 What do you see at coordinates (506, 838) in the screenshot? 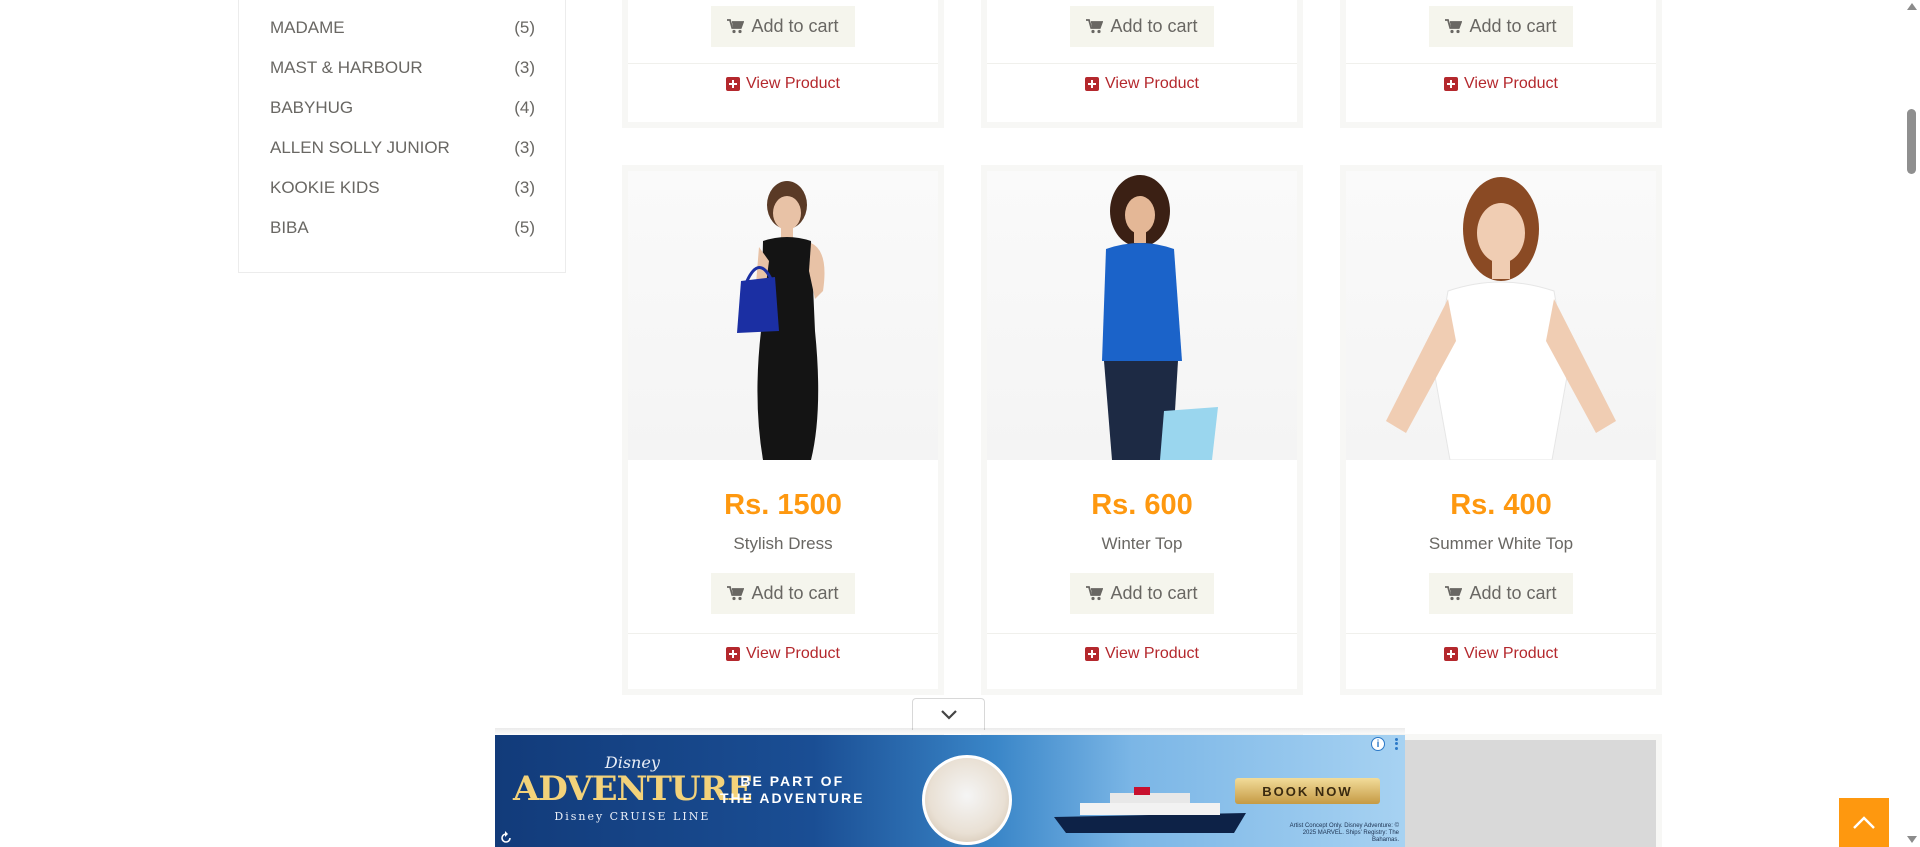
I see `refresh-icon` at bounding box center [506, 838].